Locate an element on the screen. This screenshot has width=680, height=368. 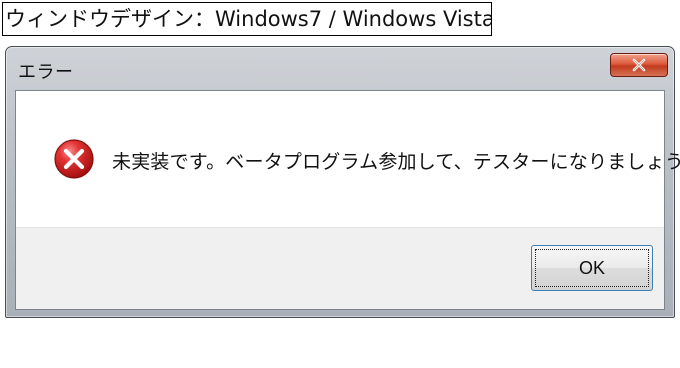
error-icon is located at coordinates (74, 159).